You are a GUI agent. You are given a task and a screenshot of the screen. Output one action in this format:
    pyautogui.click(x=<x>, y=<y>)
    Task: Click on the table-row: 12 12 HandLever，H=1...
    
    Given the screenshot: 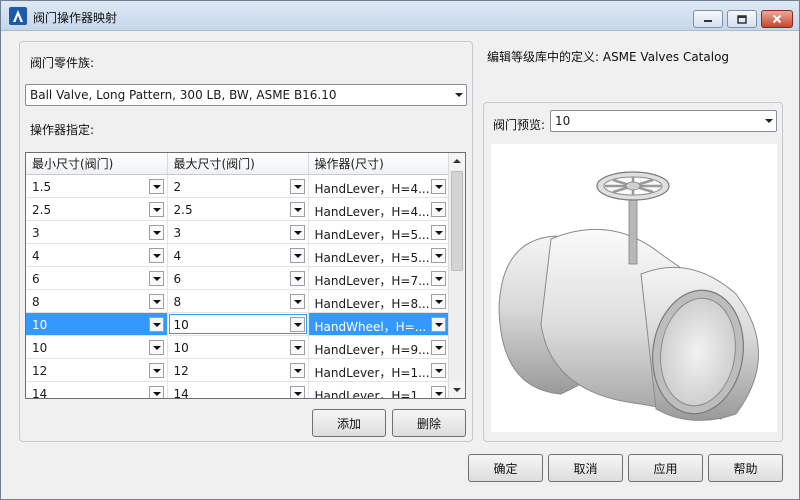 What is the action you would take?
    pyautogui.click(x=238, y=370)
    